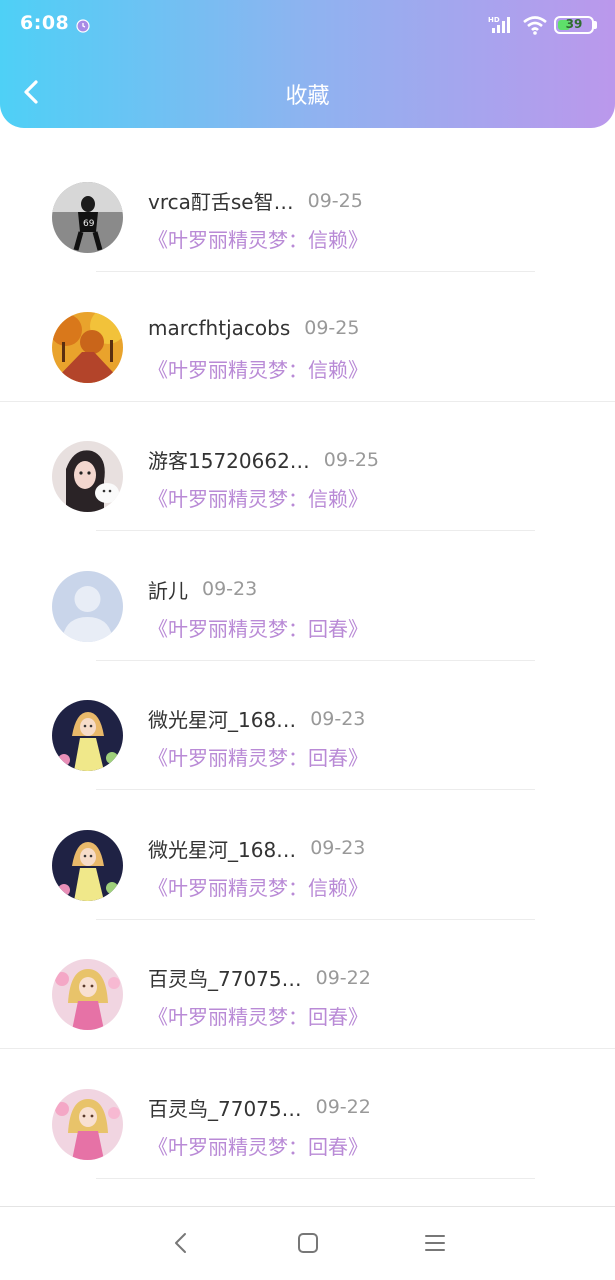 Image resolution: width=615 pixels, height=1280 pixels. What do you see at coordinates (89, 224) in the screenshot?
I see `svg-text: 69` at bounding box center [89, 224].